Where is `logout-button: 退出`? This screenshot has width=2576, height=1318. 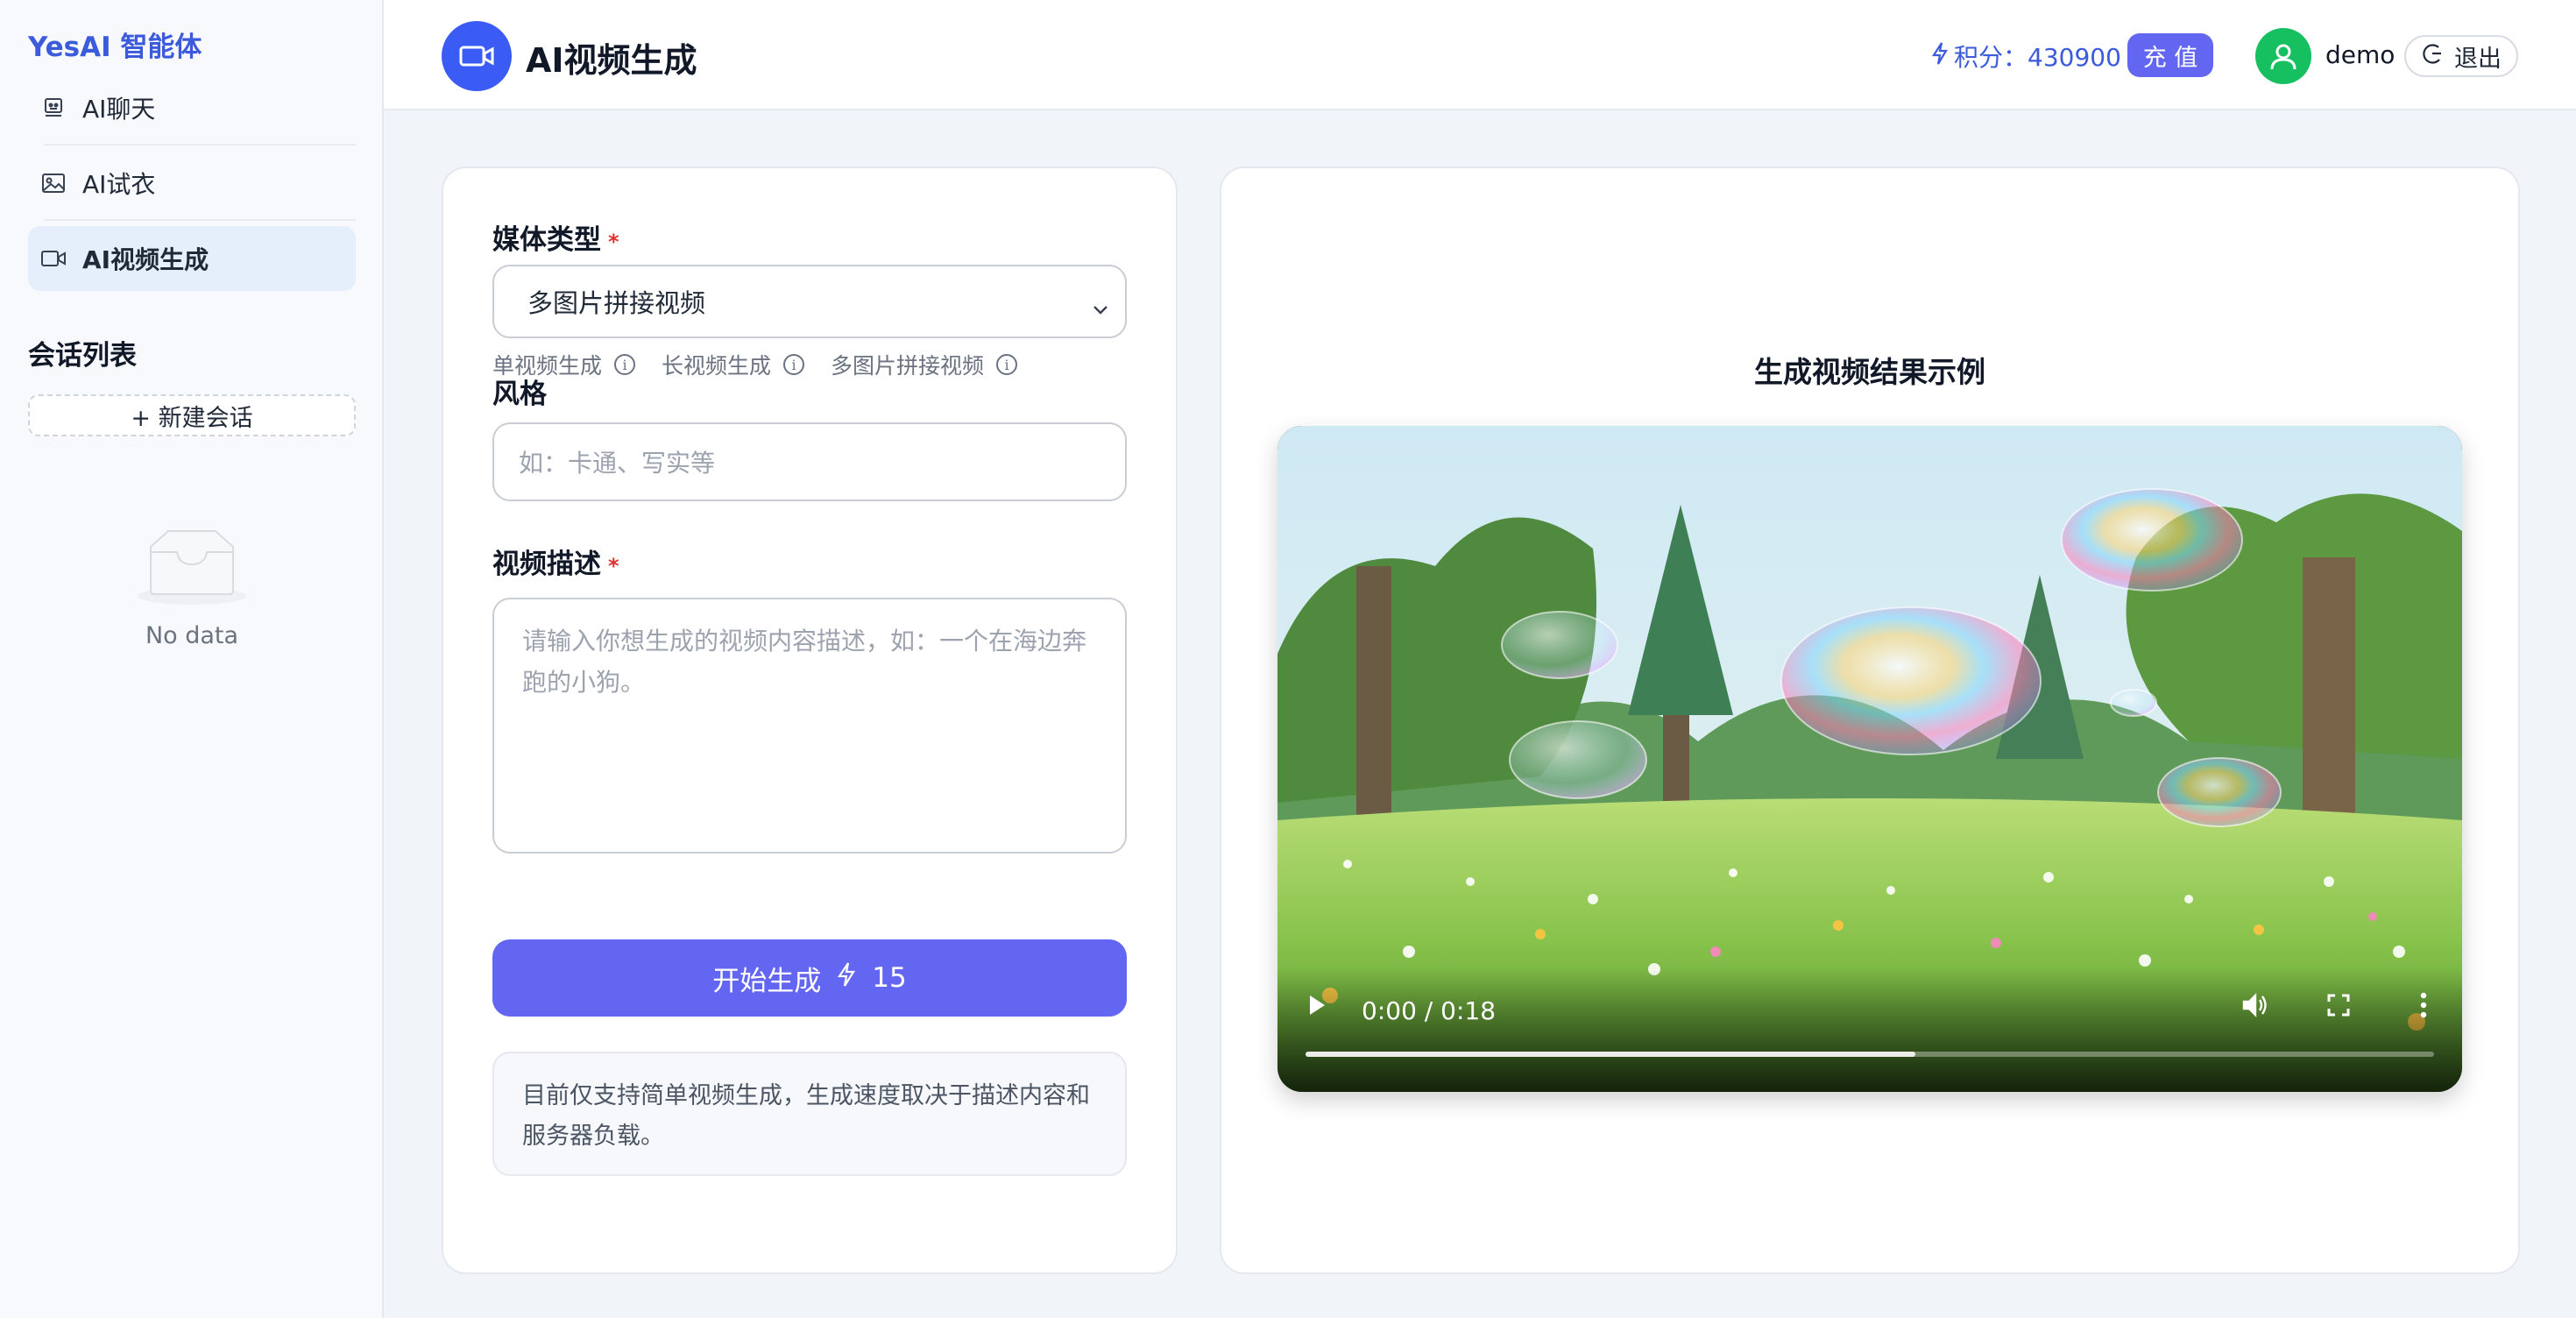
logout-button: 退出 is located at coordinates (2461, 56).